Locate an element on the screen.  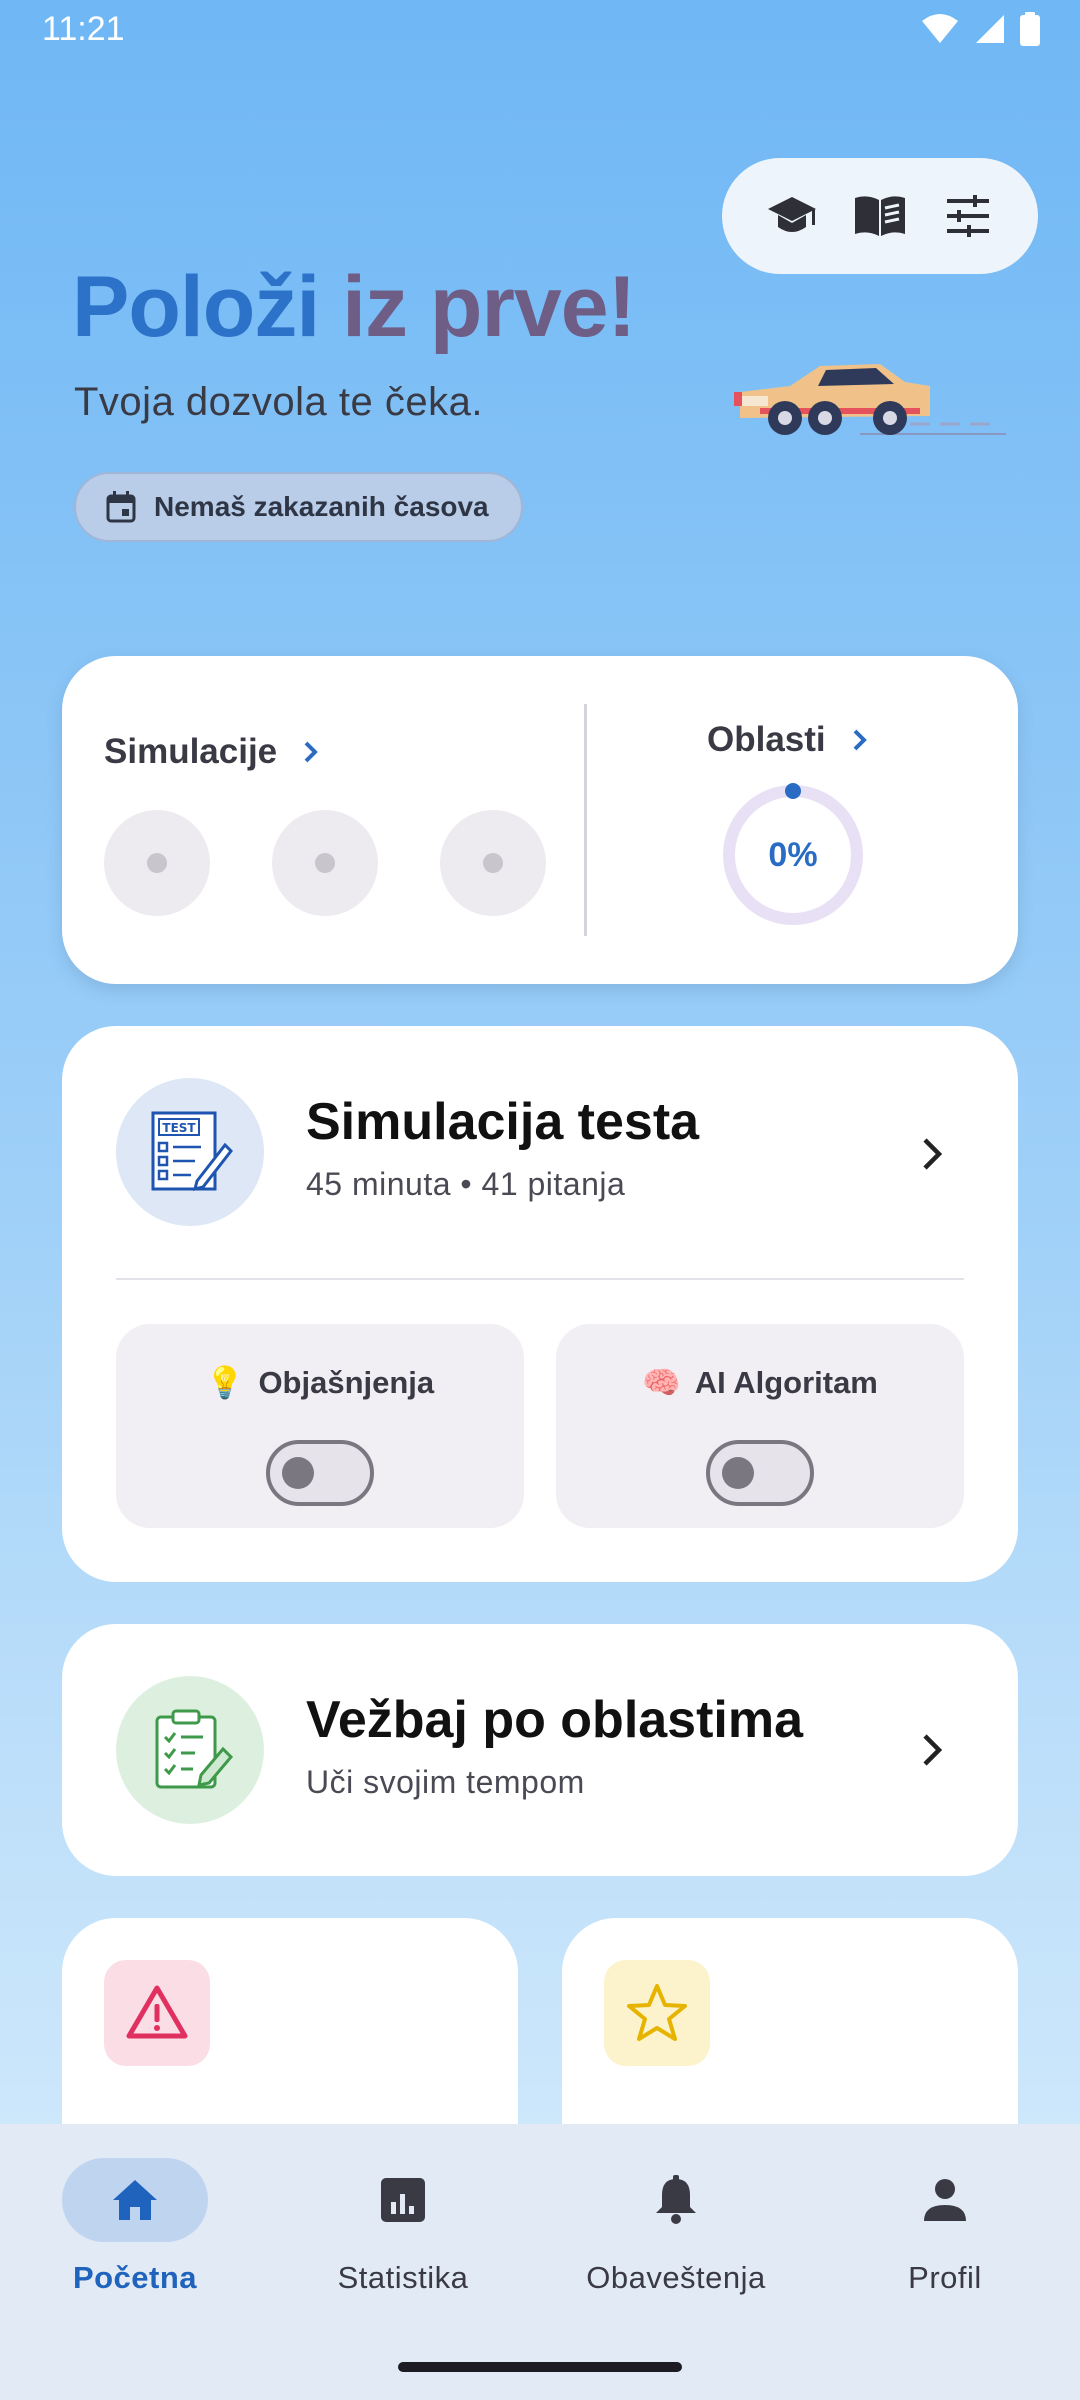
status-time: 11:21 is located at coordinates (83, 29).